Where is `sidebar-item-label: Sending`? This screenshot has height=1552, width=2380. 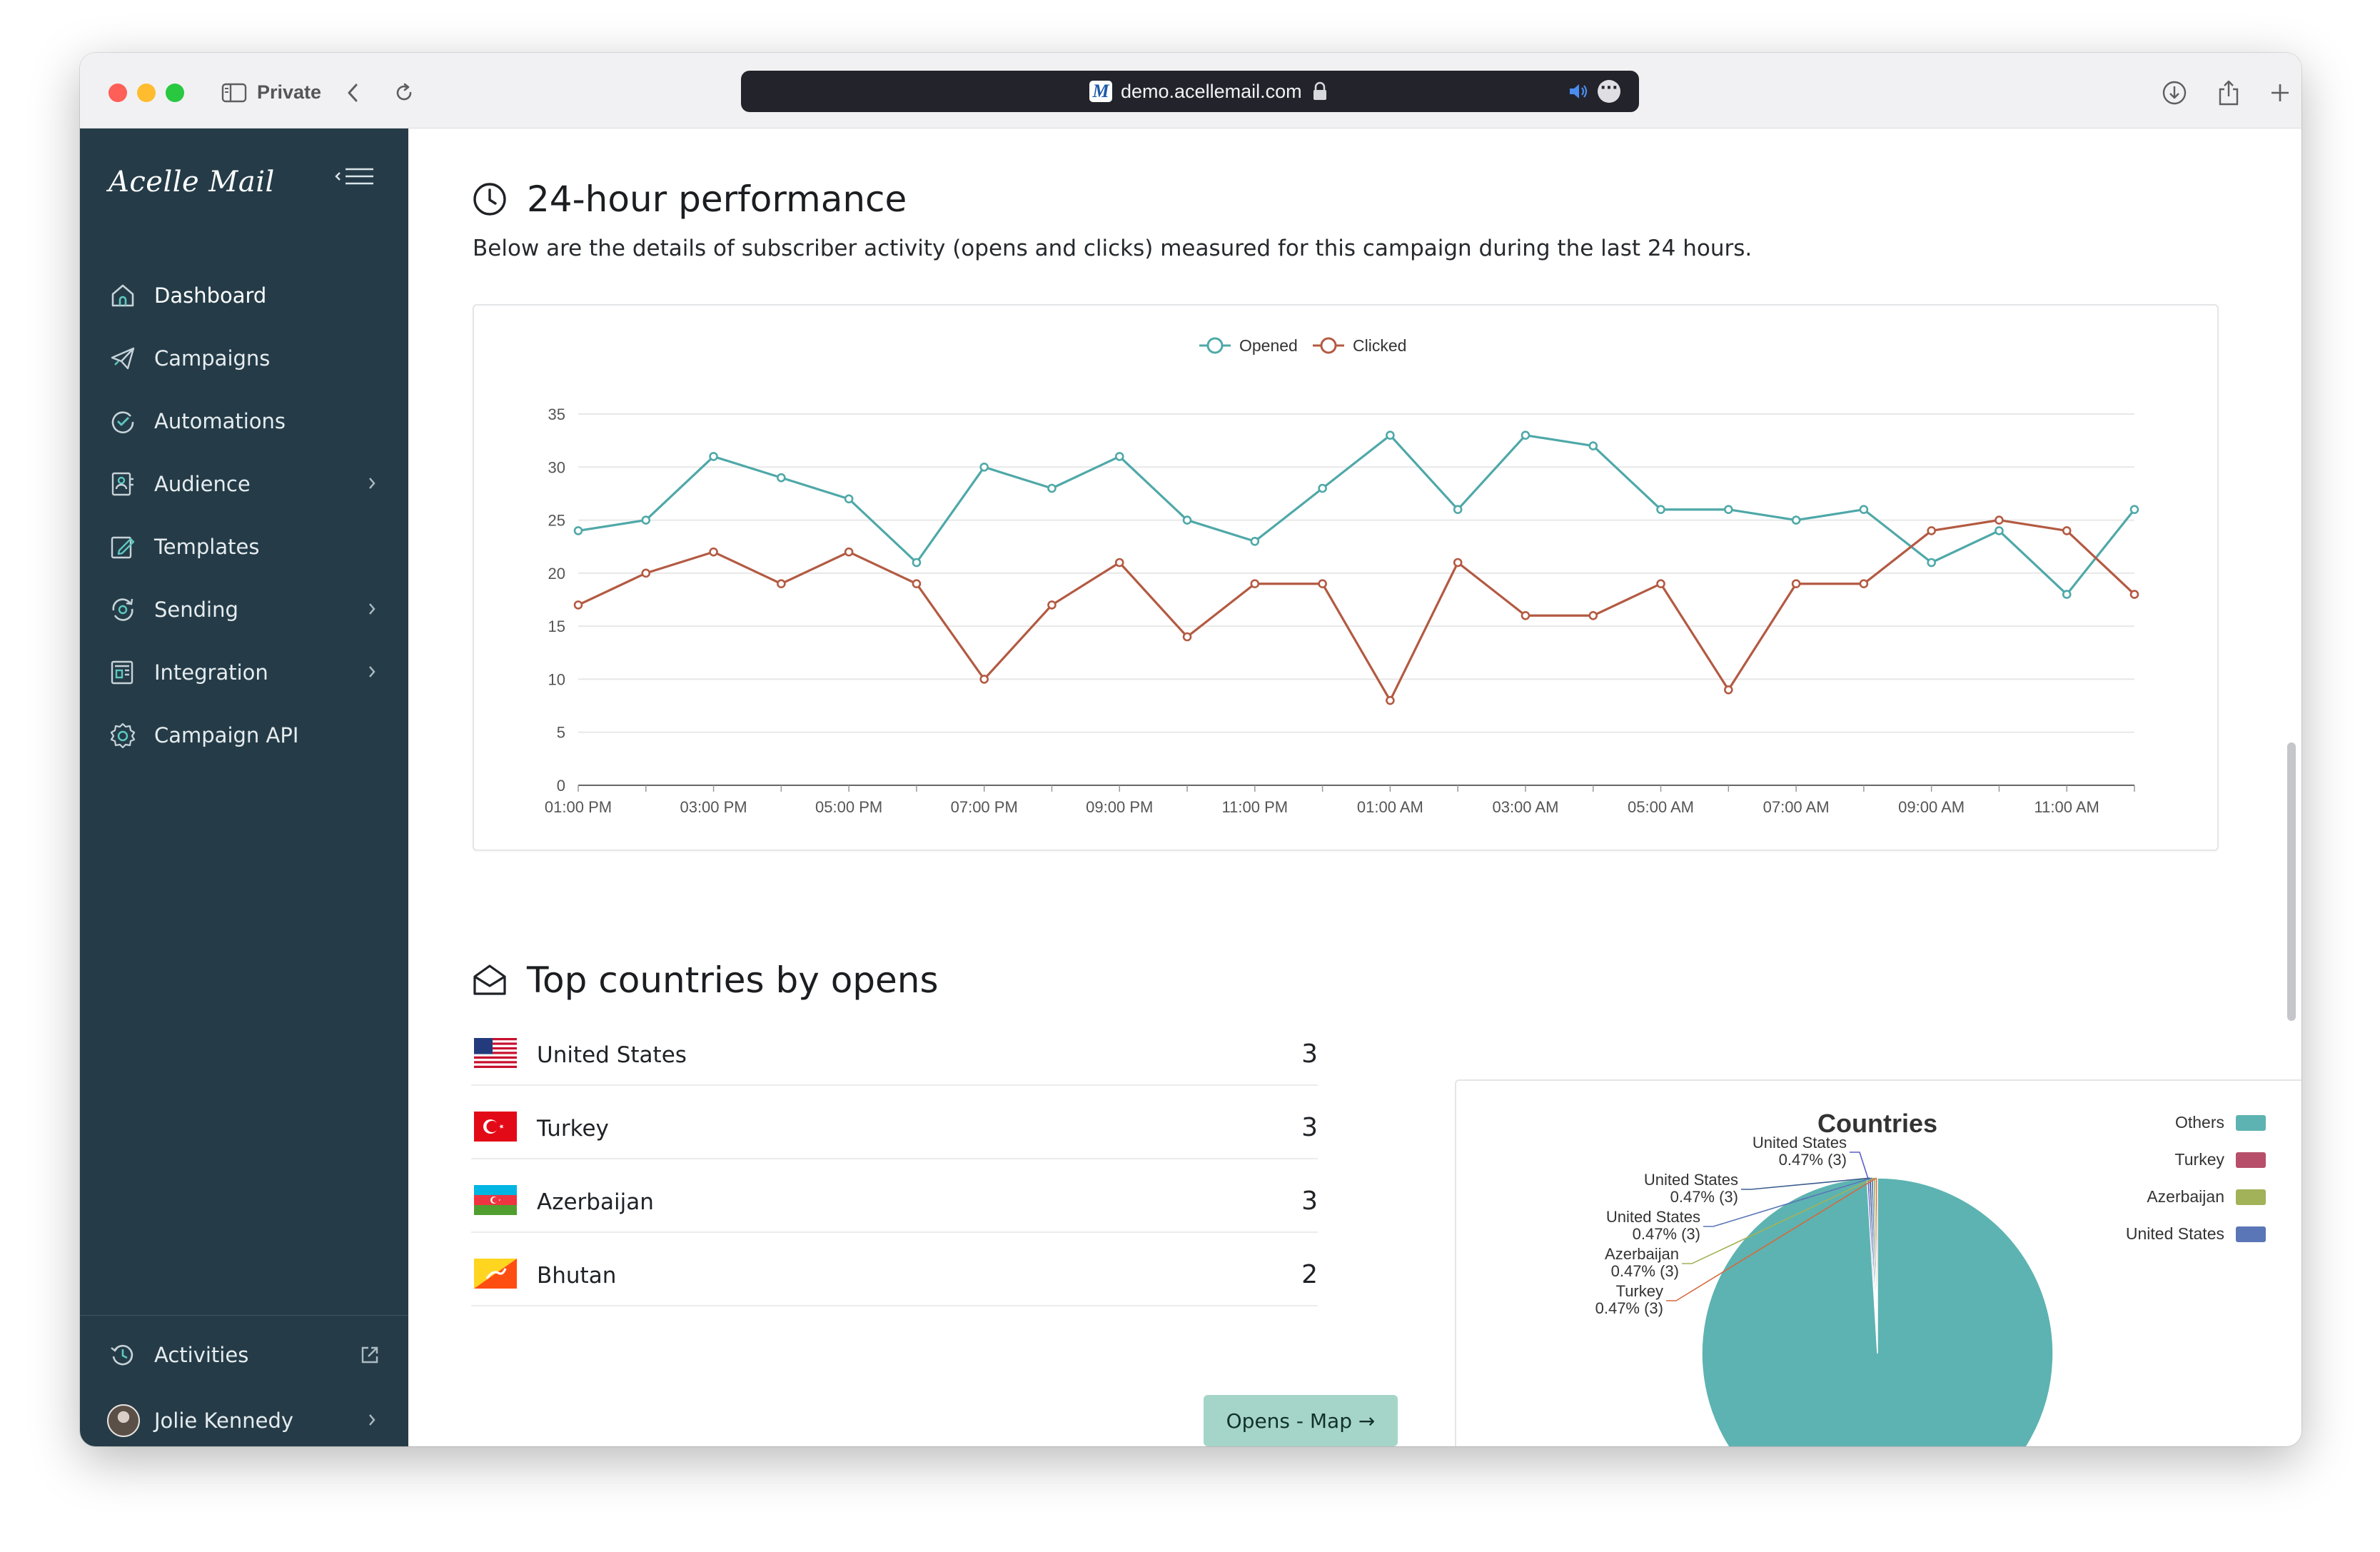 sidebar-item-label: Sending is located at coordinates (196, 610).